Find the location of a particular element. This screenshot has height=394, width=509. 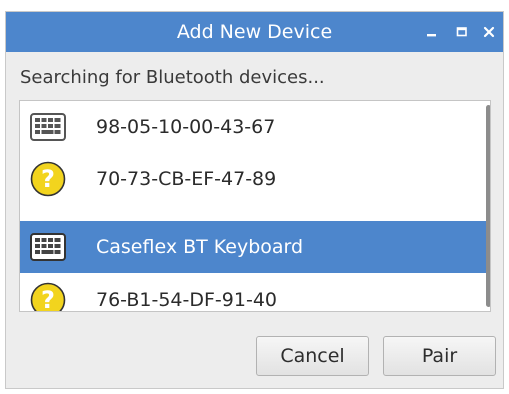

minimize-icon is located at coordinates (431, 35).